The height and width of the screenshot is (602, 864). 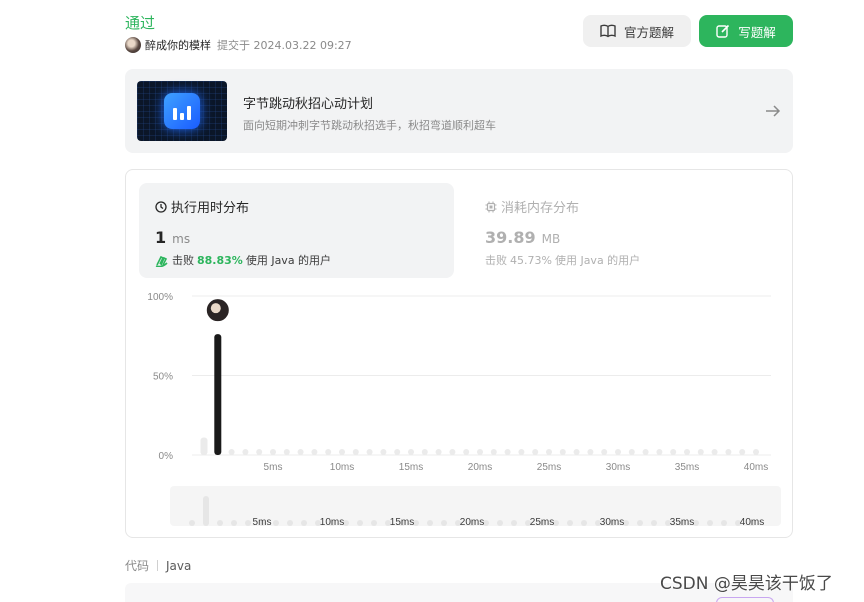 I want to click on submitted-time: 提交于 2024.03.22 09:27, so click(x=284, y=45).